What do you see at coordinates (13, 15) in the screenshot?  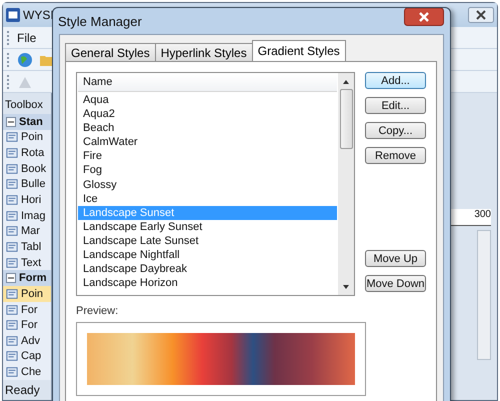 I see `app-logo-icon` at bounding box center [13, 15].